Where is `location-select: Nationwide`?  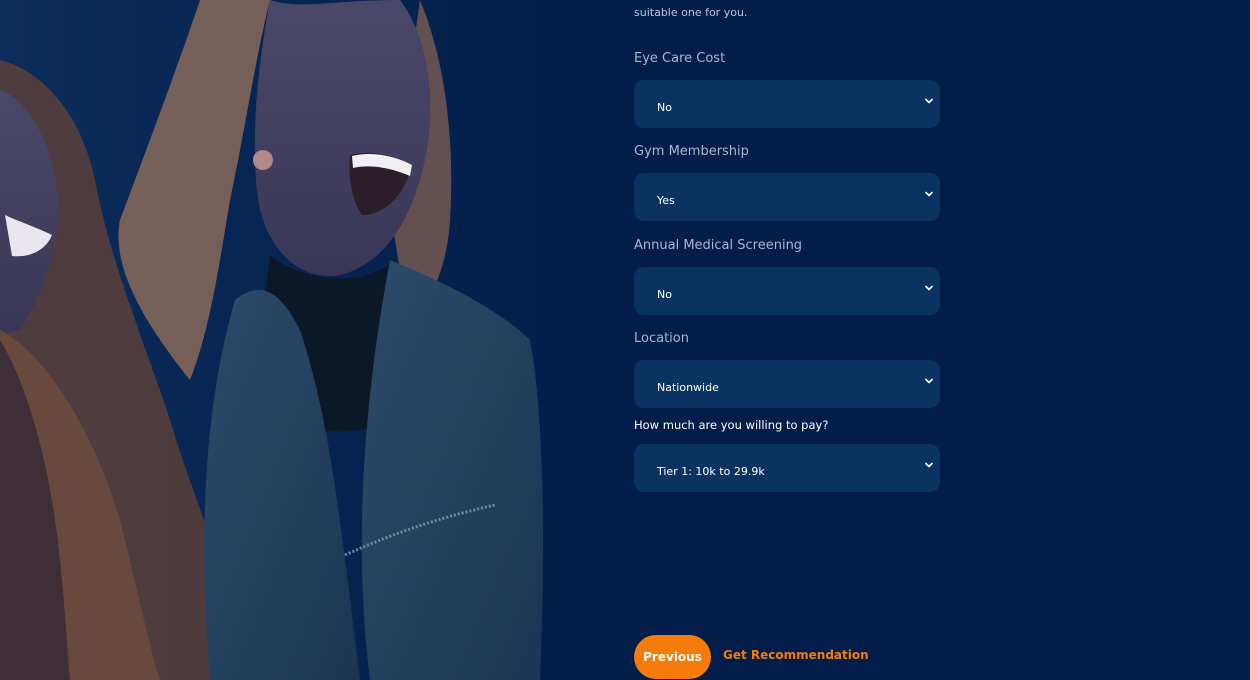 location-select: Nationwide is located at coordinates (787, 384).